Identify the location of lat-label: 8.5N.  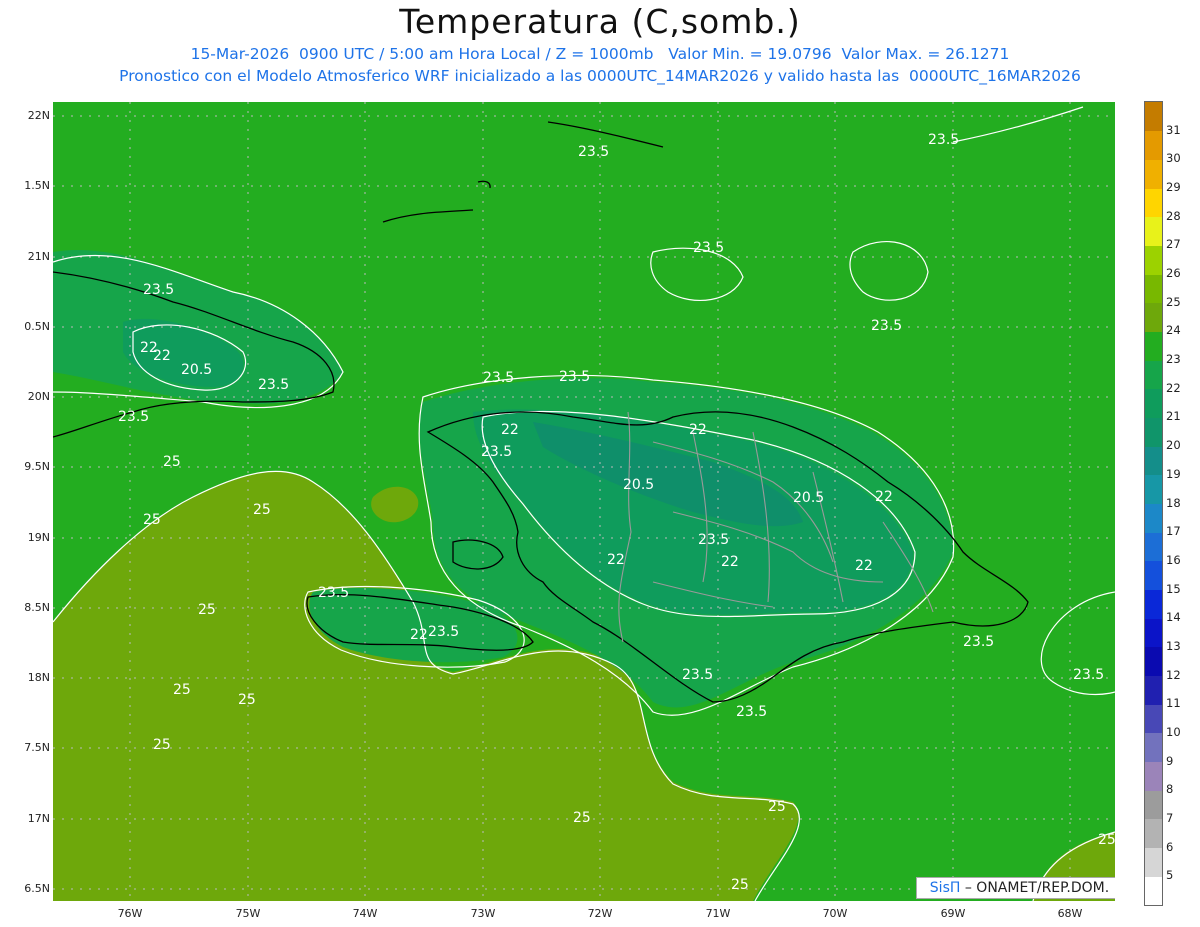
(37, 607).